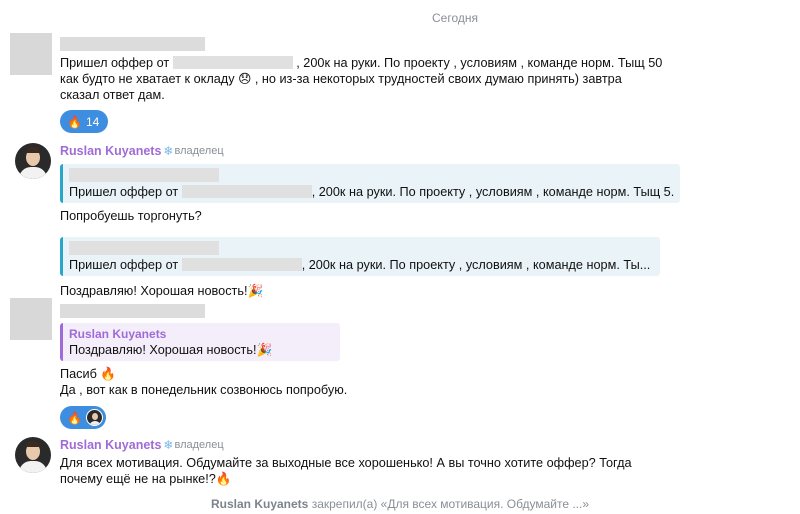  Describe the element at coordinates (84, 121) in the screenshot. I see `reaction-fire: 🔥 14` at that location.